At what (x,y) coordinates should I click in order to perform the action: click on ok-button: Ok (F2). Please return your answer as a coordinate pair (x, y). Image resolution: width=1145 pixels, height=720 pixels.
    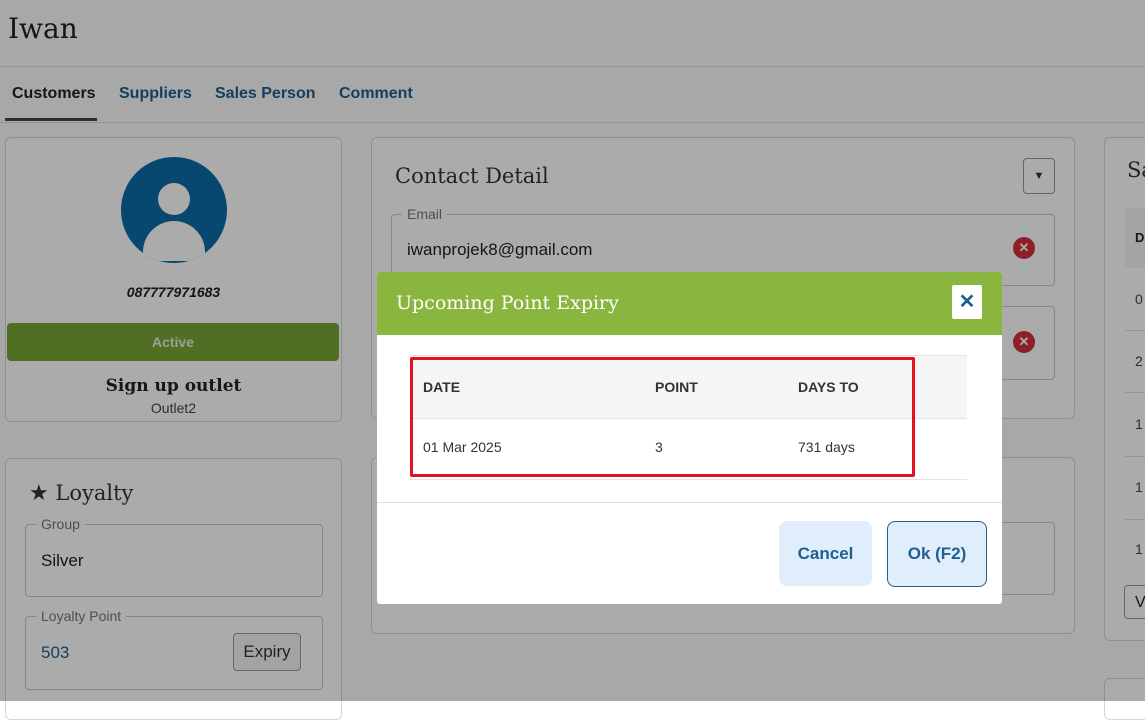
    Looking at the image, I should click on (937, 554).